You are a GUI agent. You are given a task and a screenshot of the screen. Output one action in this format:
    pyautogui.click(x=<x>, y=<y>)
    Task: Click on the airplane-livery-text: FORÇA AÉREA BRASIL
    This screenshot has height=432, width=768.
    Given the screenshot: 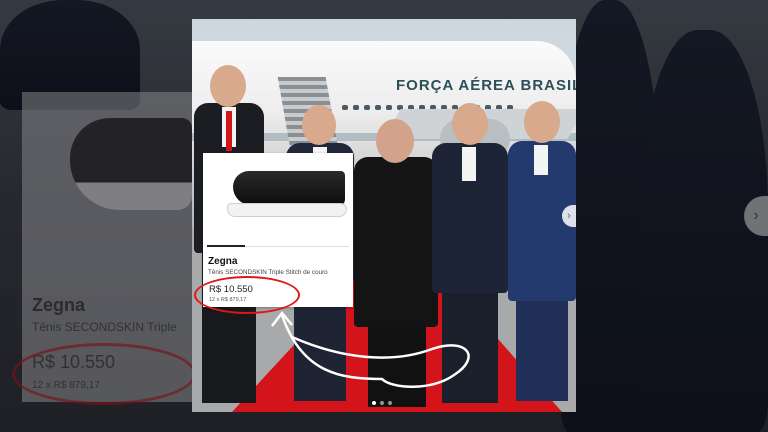 What is the action you would take?
    pyautogui.click(x=486, y=85)
    